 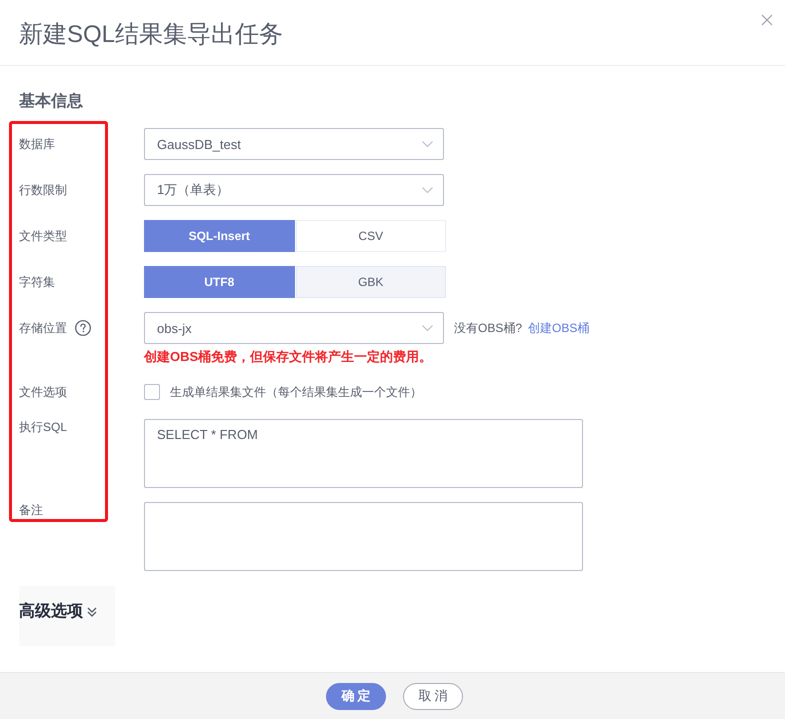 What do you see at coordinates (43, 392) in the screenshot?
I see `field-label: 文件选项` at bounding box center [43, 392].